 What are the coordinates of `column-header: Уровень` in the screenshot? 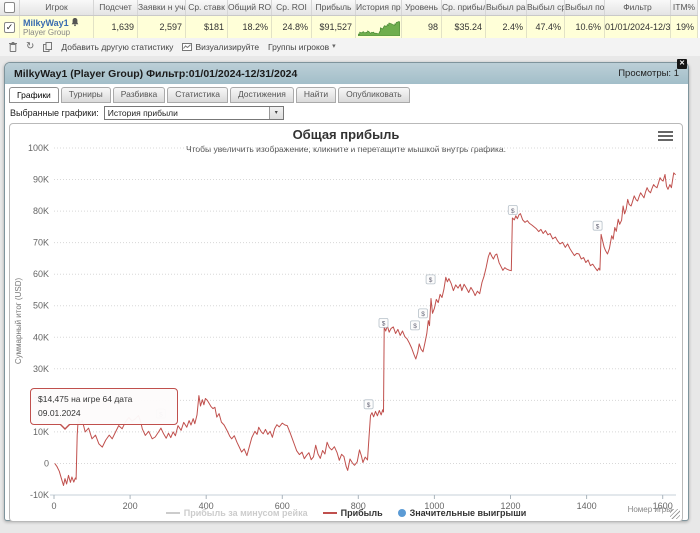 It's located at (422, 7).